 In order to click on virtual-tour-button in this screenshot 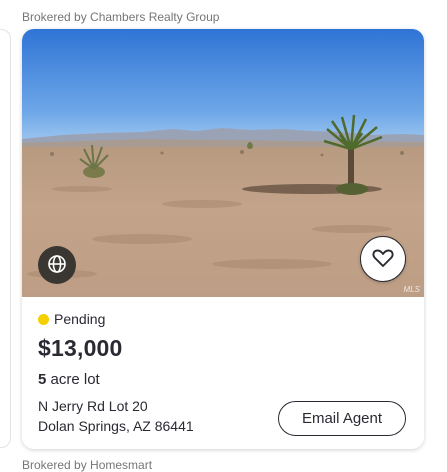, I will do `click(57, 265)`.